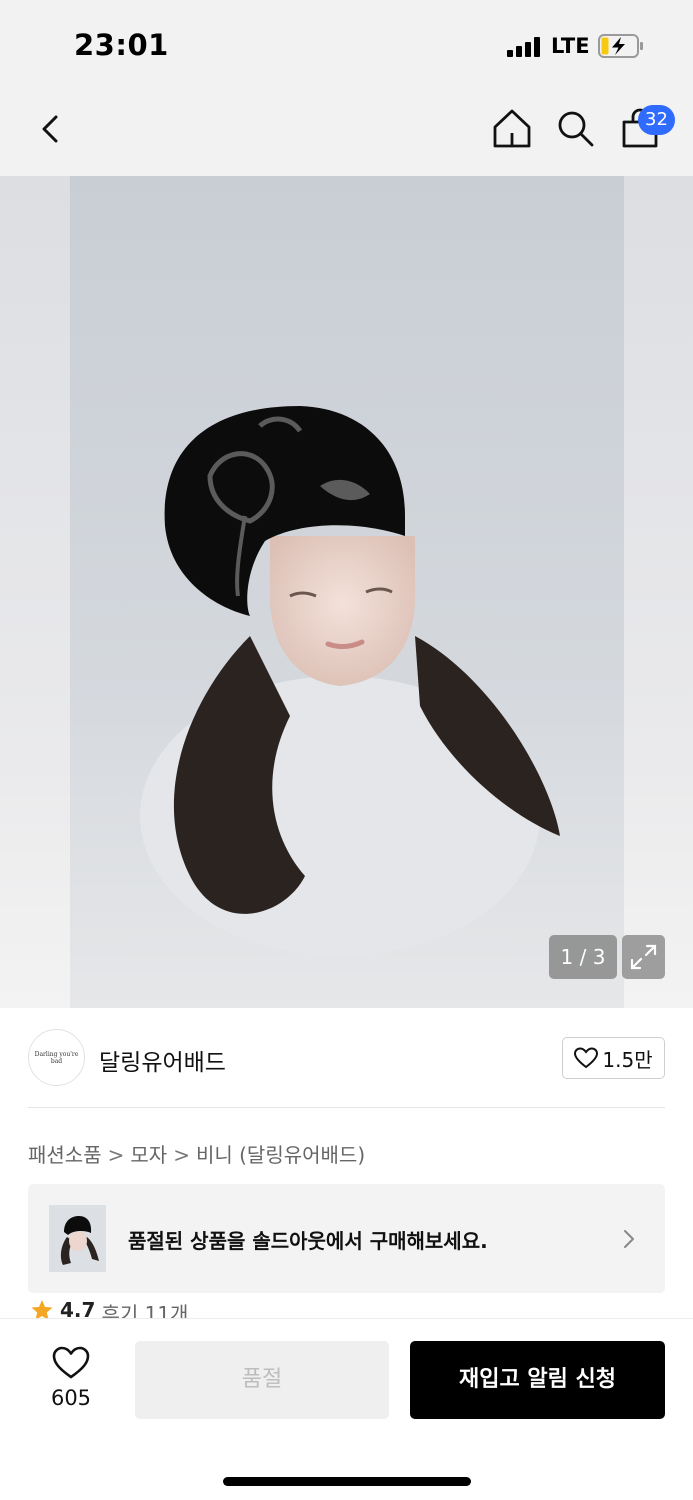 The height and width of the screenshot is (1500, 693). I want to click on search-icon, so click(575, 129).